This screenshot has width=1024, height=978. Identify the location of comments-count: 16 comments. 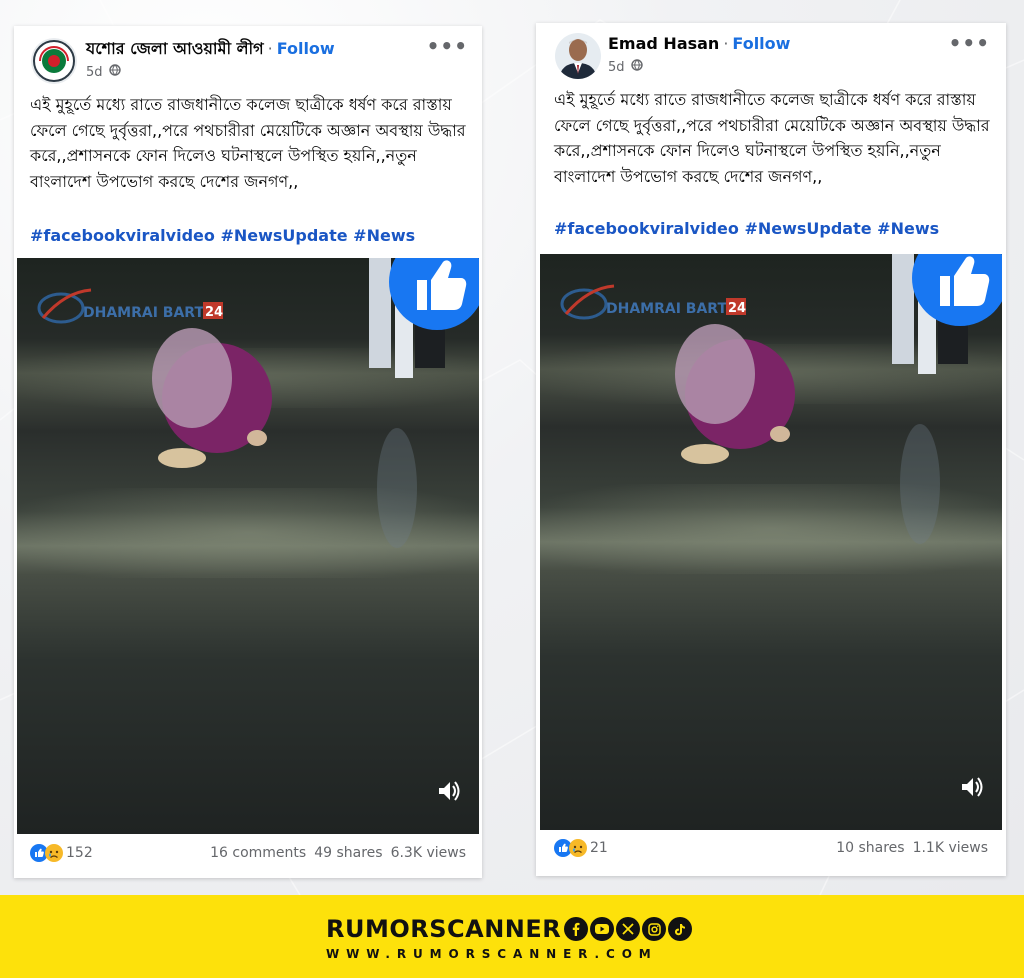
(258, 853).